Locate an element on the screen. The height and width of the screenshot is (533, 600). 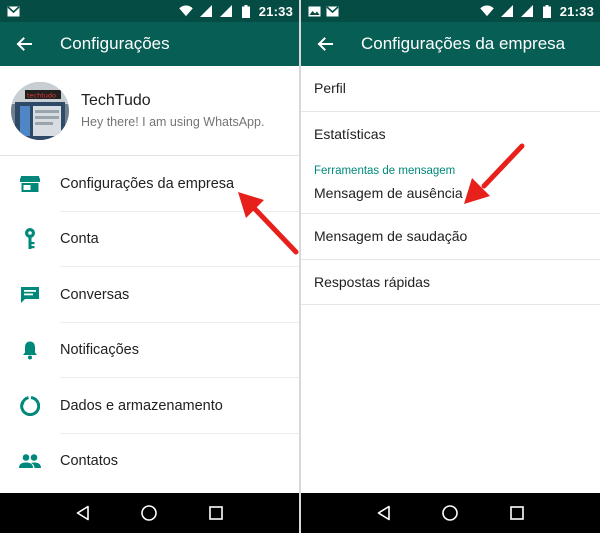
page-title: Configurações is located at coordinates (115, 43).